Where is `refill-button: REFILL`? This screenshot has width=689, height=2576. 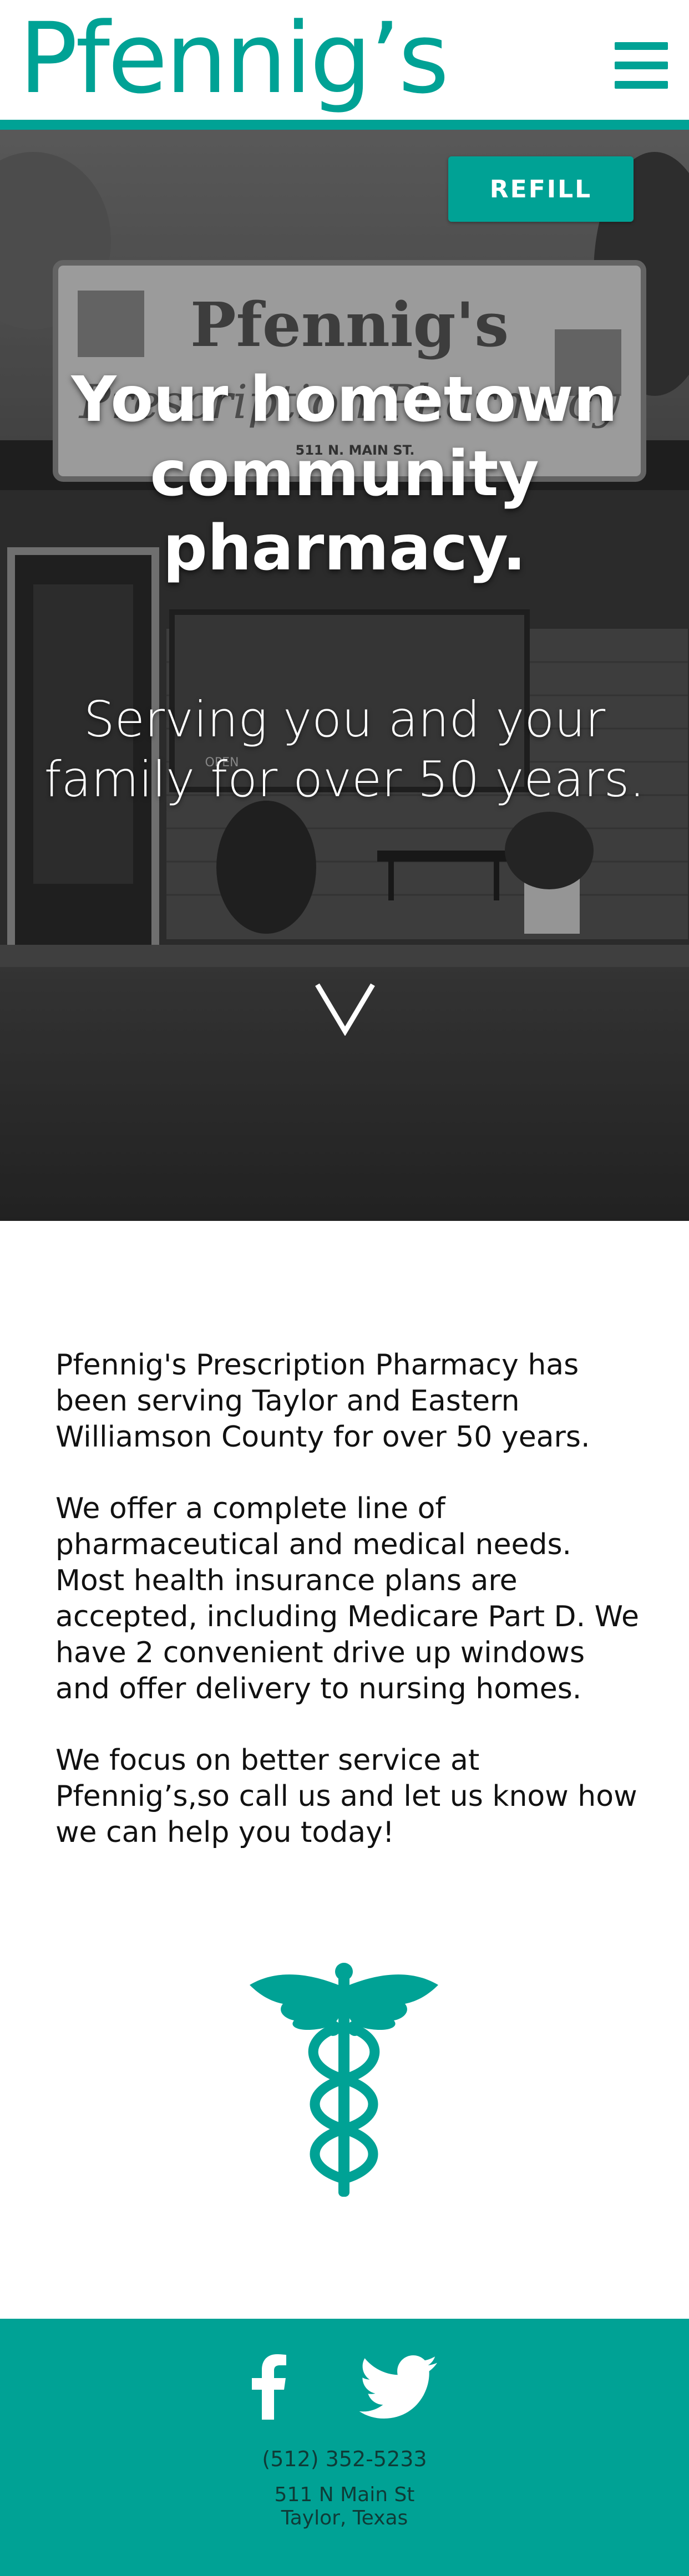 refill-button: REFILL is located at coordinates (541, 189).